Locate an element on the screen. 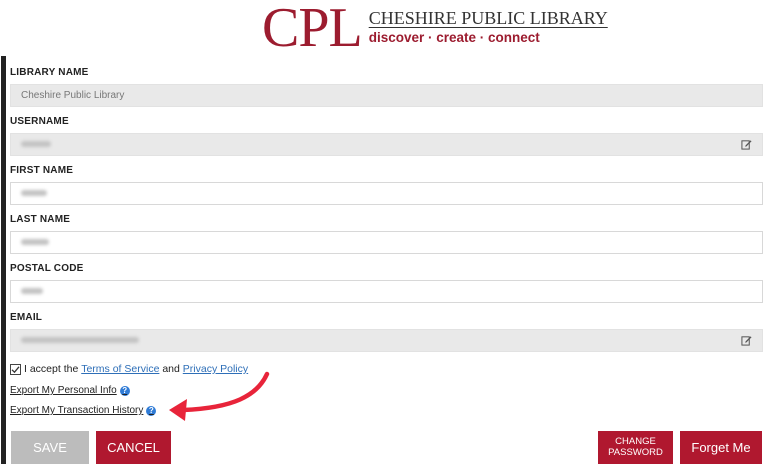  export-personal-info-link: Export My Personal Info ? is located at coordinates (70, 390).